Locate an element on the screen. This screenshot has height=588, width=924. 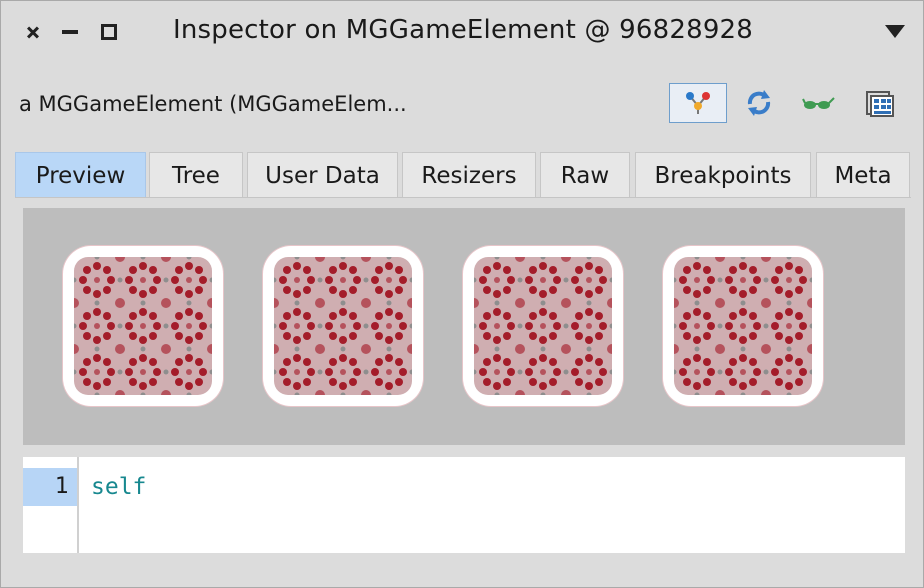
window-menu-icon is located at coordinates (895, 31).